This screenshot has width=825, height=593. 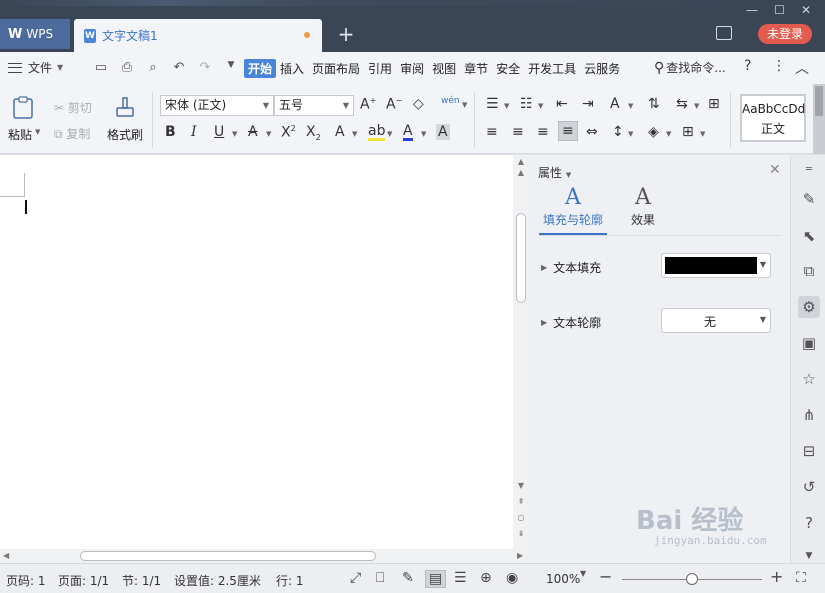 What do you see at coordinates (809, 307) in the screenshot?
I see `properties-icon: ⚙` at bounding box center [809, 307].